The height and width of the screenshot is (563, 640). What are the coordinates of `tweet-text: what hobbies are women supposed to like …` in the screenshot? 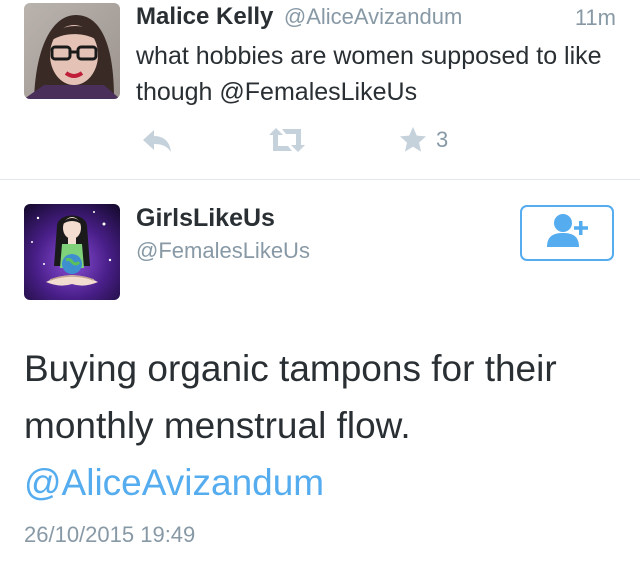 It's located at (369, 74).